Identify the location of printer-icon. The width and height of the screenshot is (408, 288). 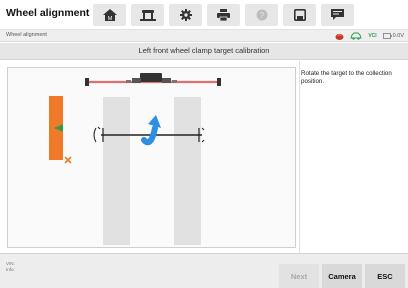
(223, 15).